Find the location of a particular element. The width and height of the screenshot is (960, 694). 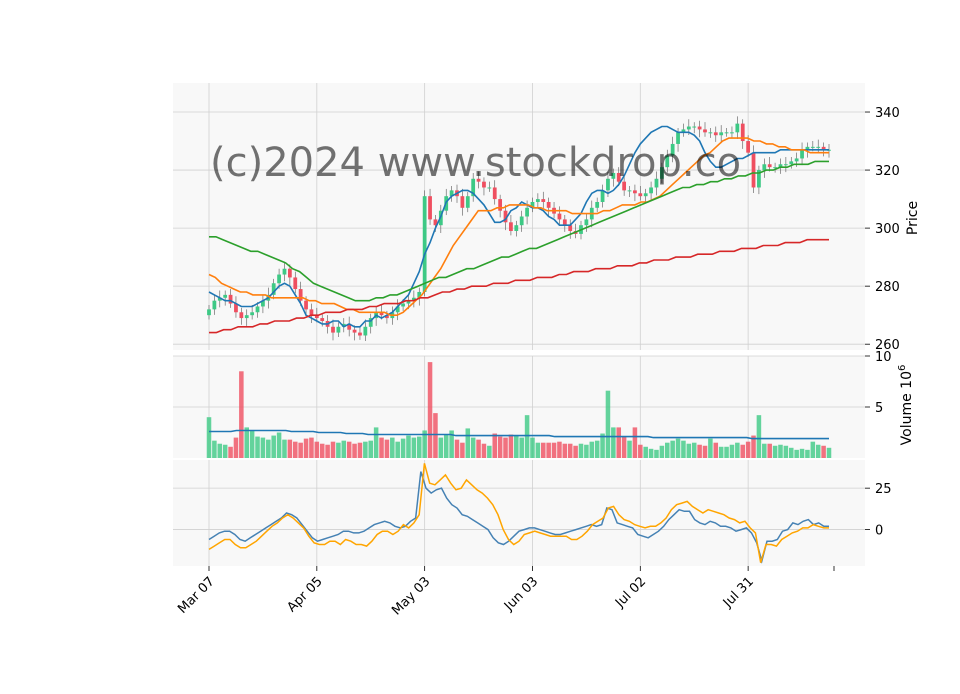

x-tick-label: Jun 03 is located at coordinates (521, 594).